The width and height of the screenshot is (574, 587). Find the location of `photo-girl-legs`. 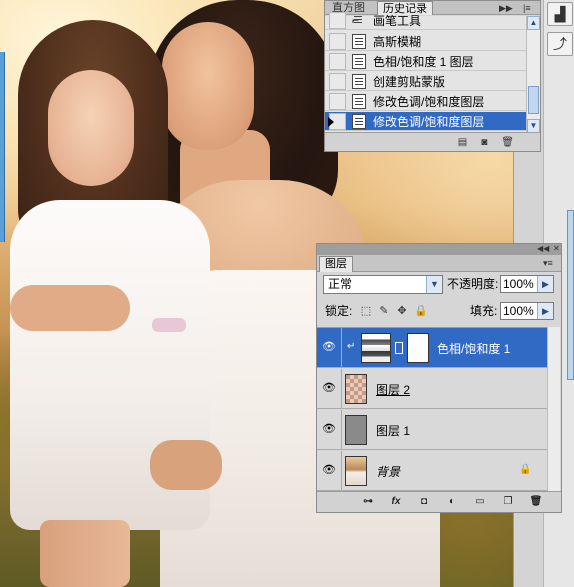

photo-girl-legs is located at coordinates (85, 553).